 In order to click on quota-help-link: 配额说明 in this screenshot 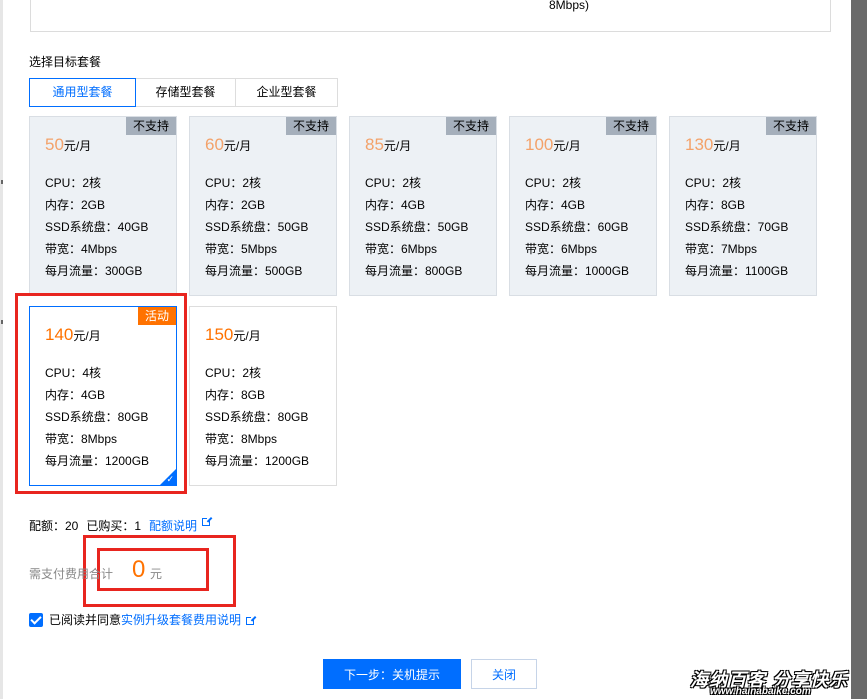, I will do `click(173, 525)`.